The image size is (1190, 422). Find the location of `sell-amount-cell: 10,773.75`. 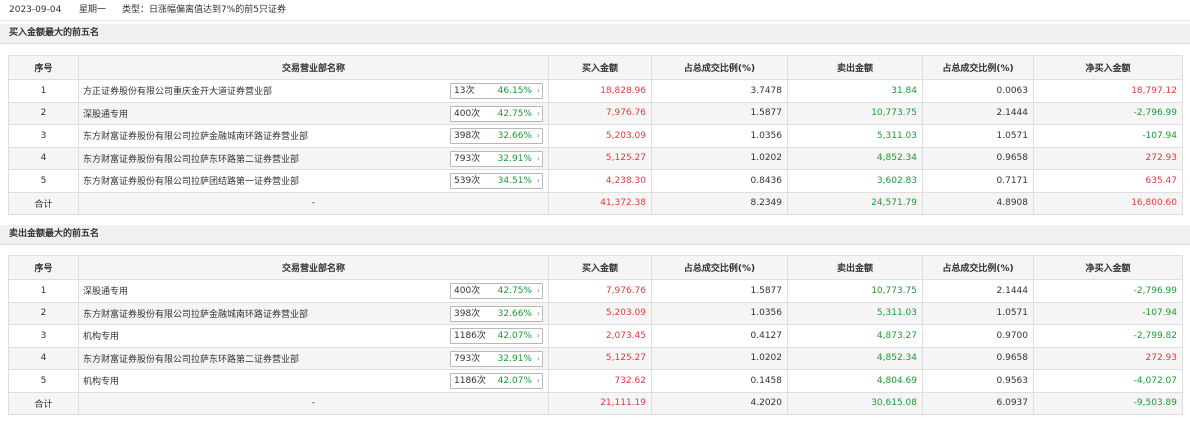

sell-amount-cell: 10,773.75 is located at coordinates (855, 291).